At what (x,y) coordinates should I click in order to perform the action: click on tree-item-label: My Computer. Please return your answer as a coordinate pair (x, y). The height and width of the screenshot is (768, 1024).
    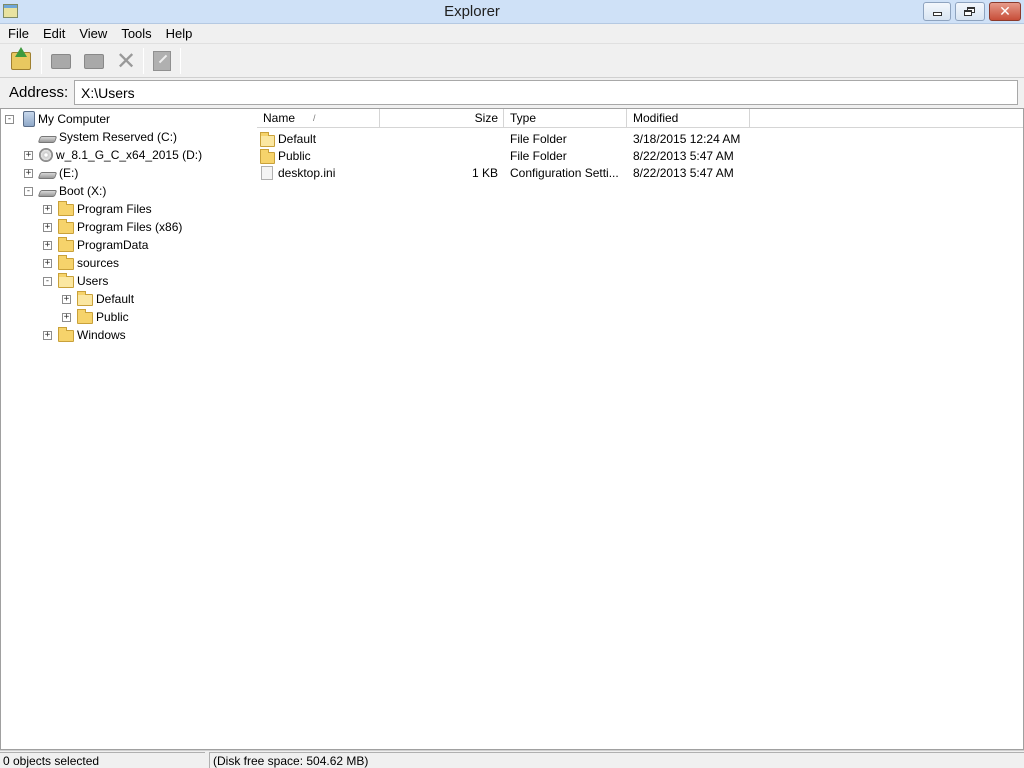
    Looking at the image, I should click on (74, 119).